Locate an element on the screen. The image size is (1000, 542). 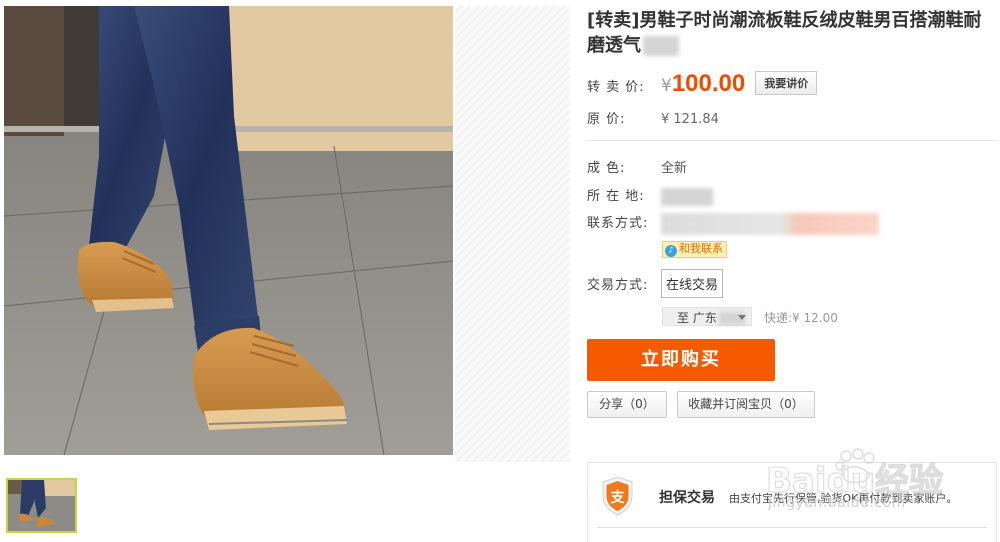
contact-me-button: ♪ 和我联系 is located at coordinates (694, 249).